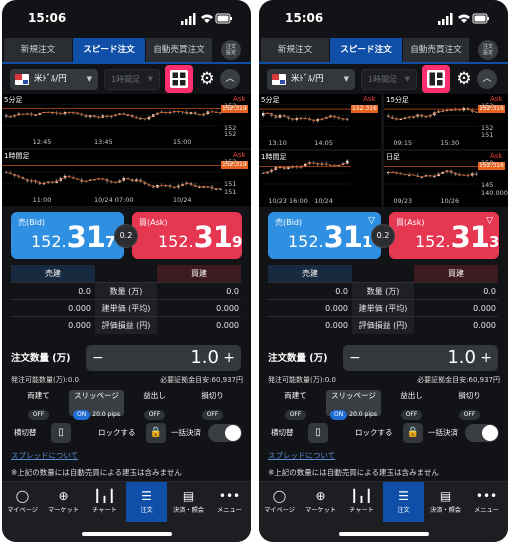  I want to click on buy-ask-button: 買(Ask) 152.319, so click(187, 235).